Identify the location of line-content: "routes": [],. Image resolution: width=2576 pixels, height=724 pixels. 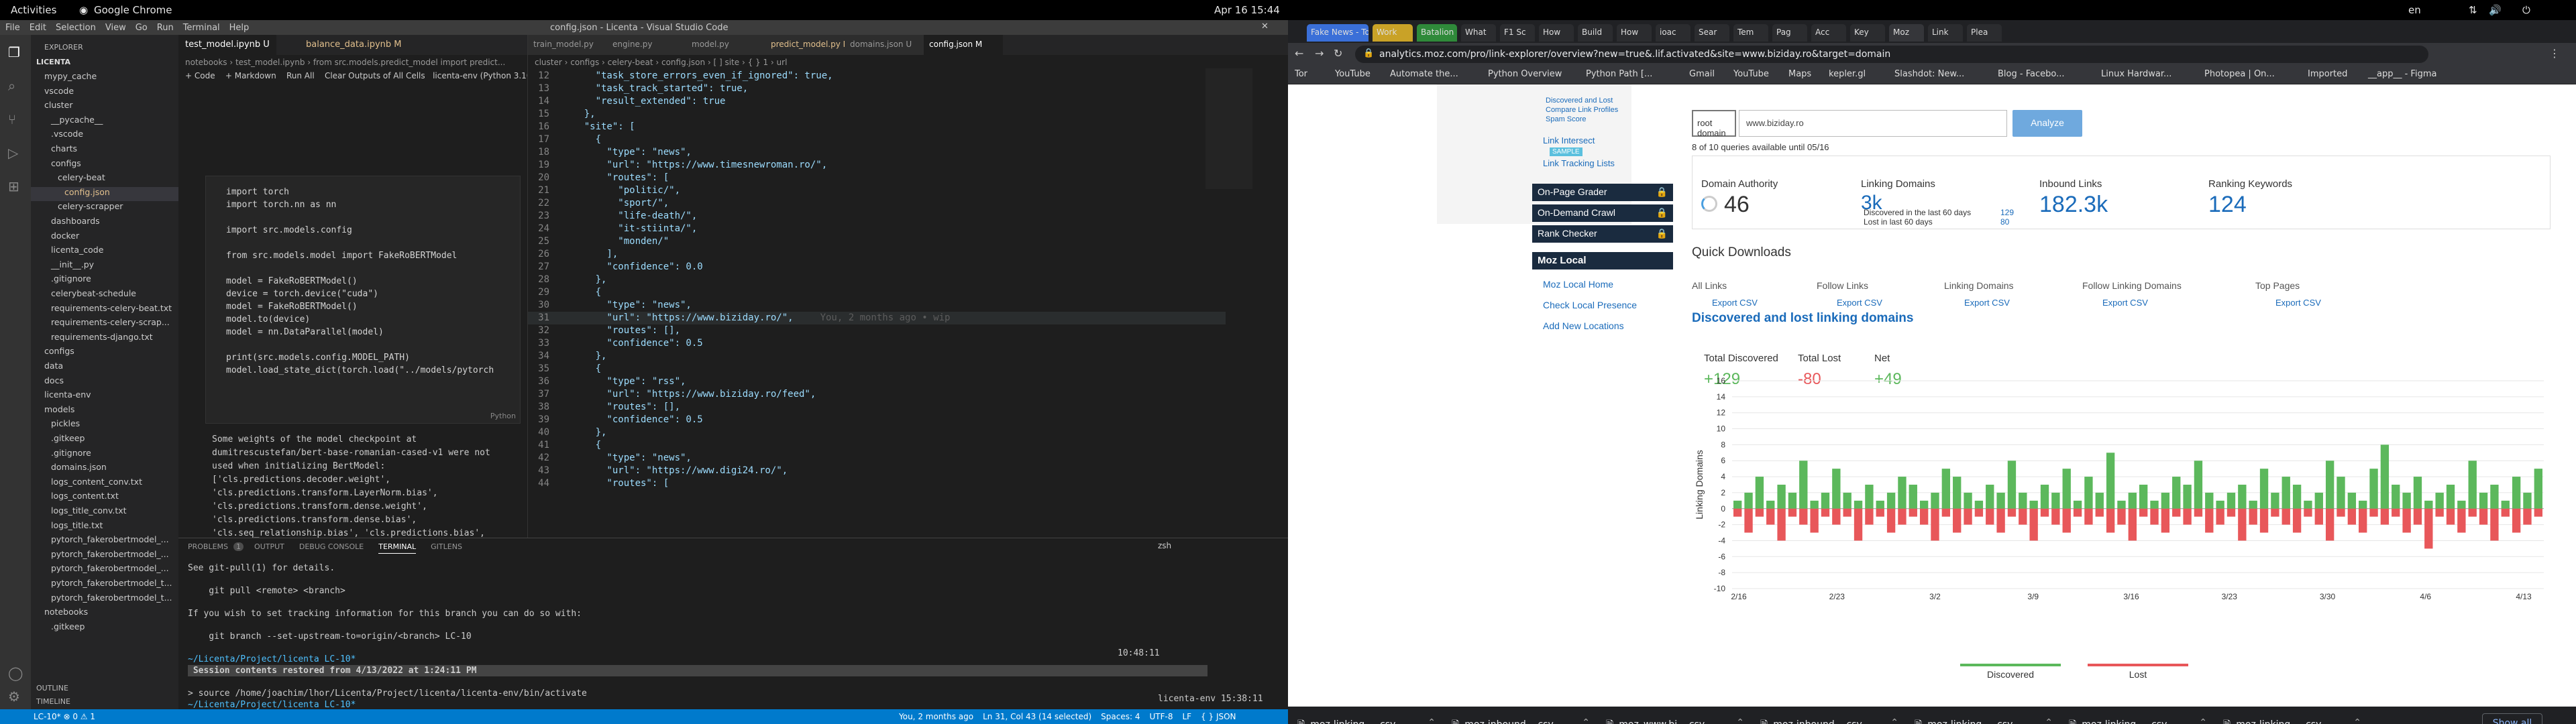
(620, 330).